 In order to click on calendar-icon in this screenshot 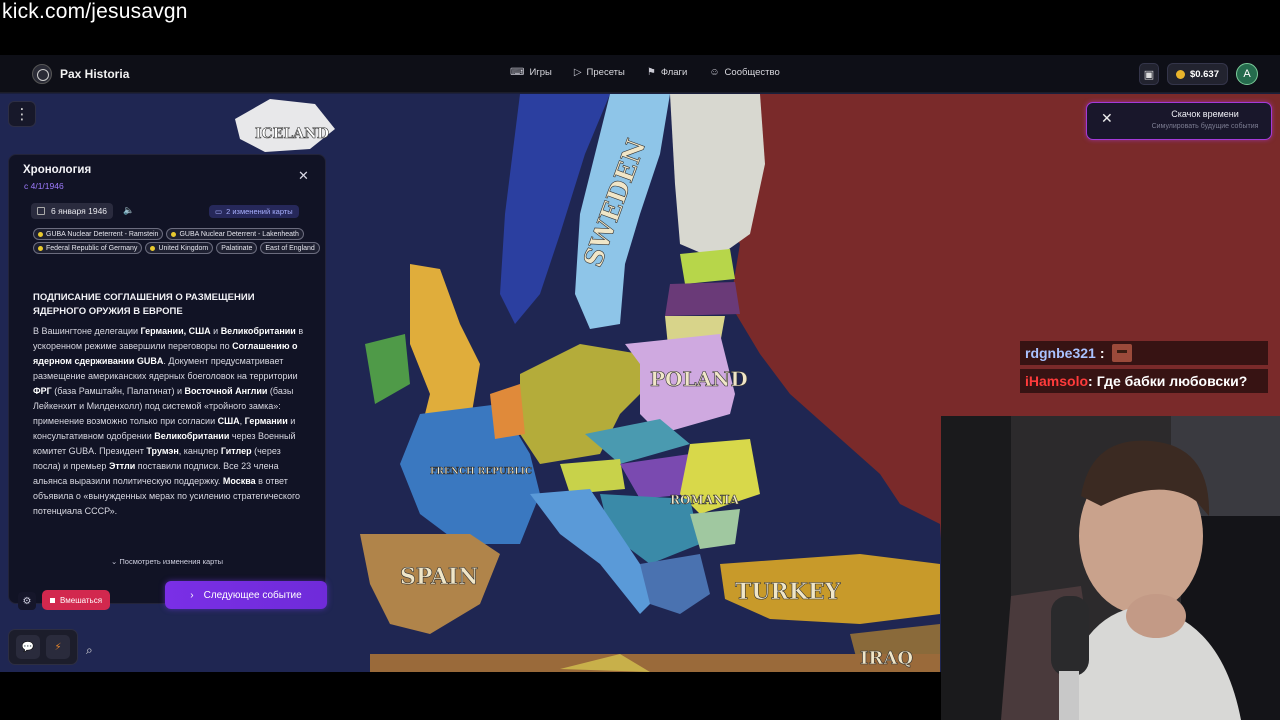, I will do `click(41, 211)`.